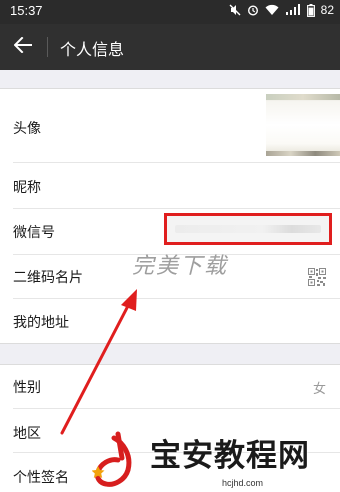 This screenshot has width=340, height=492. What do you see at coordinates (170, 186) in the screenshot?
I see `row-nickname: 昵称` at bounding box center [170, 186].